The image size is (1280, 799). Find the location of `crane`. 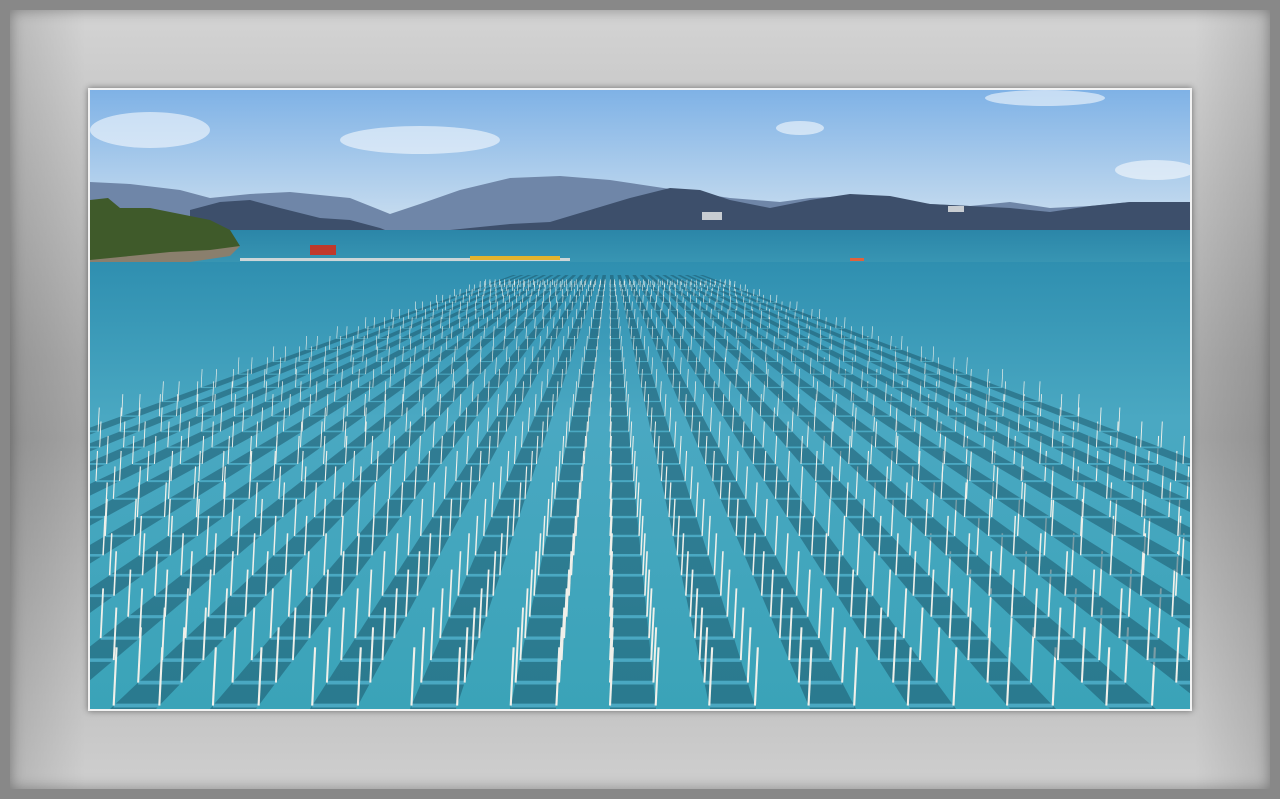

crane is located at coordinates (323, 250).